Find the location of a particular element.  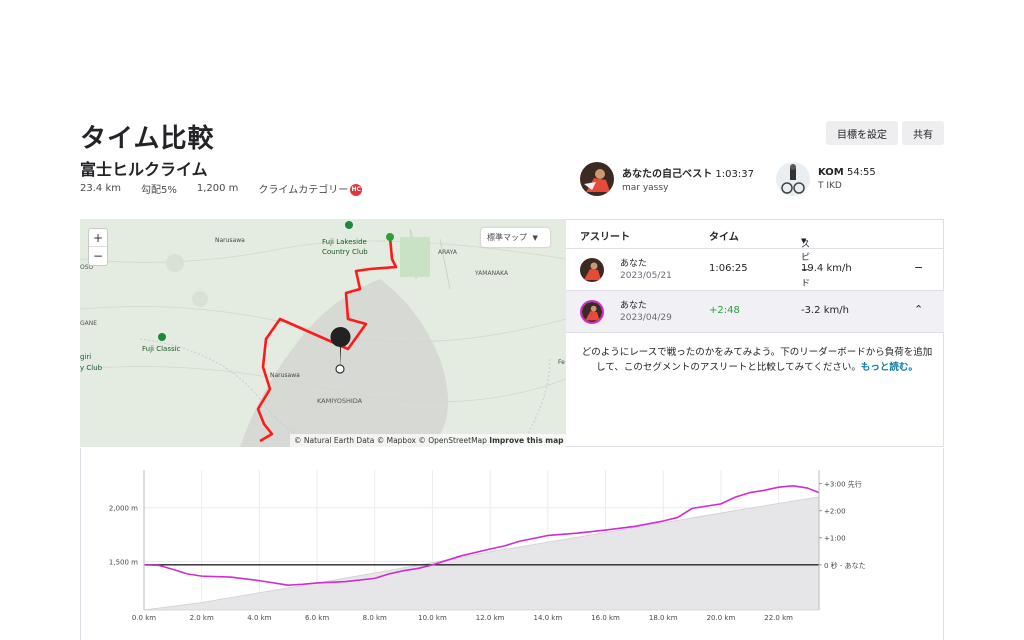

pb-user: mar yassy is located at coordinates (688, 188).